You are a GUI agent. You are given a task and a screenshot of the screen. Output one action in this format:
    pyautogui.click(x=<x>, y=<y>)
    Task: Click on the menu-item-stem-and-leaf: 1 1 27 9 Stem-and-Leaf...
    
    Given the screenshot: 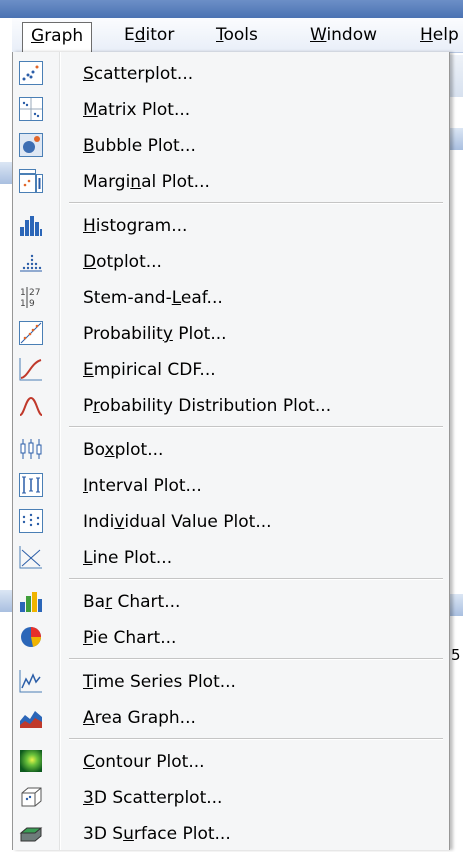 What is the action you would take?
    pyautogui.click(x=231, y=298)
    